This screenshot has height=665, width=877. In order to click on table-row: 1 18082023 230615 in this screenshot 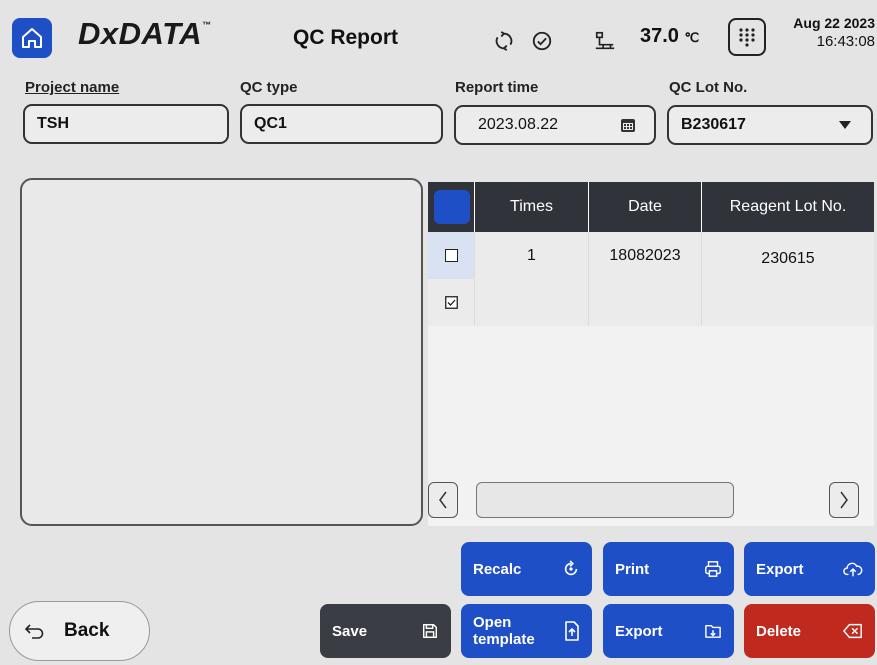, I will do `click(651, 255)`.